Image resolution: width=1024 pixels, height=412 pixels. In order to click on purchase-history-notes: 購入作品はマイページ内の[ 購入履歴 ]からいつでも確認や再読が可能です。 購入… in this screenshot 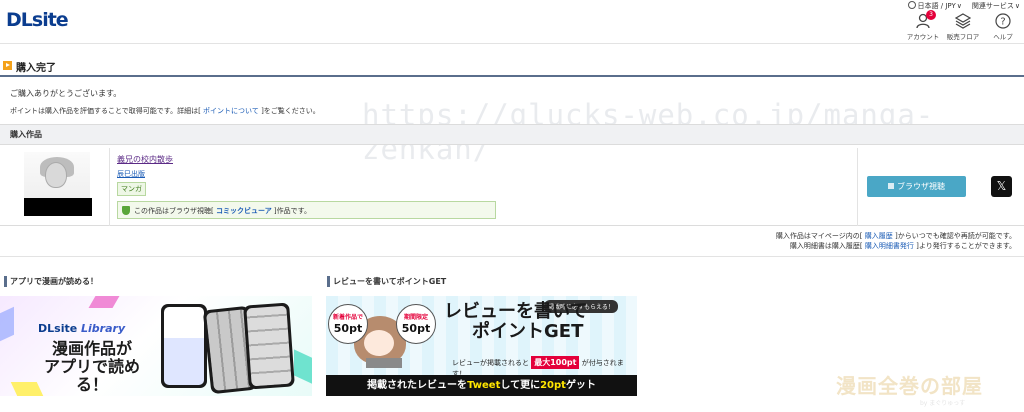, I will do `click(896, 241)`.